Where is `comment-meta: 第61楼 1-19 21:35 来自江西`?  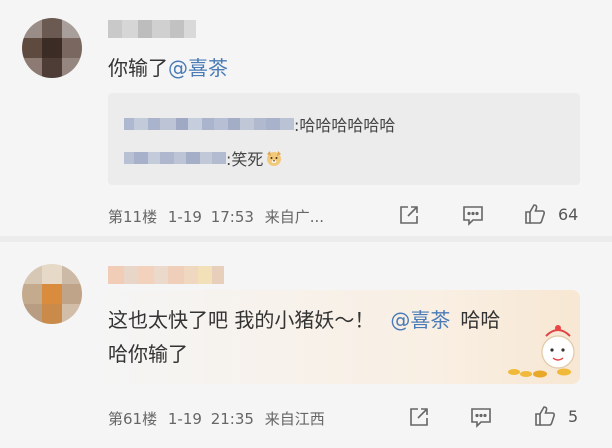
comment-meta: 第61楼 1-19 21:35 来自江西 is located at coordinates (216, 418).